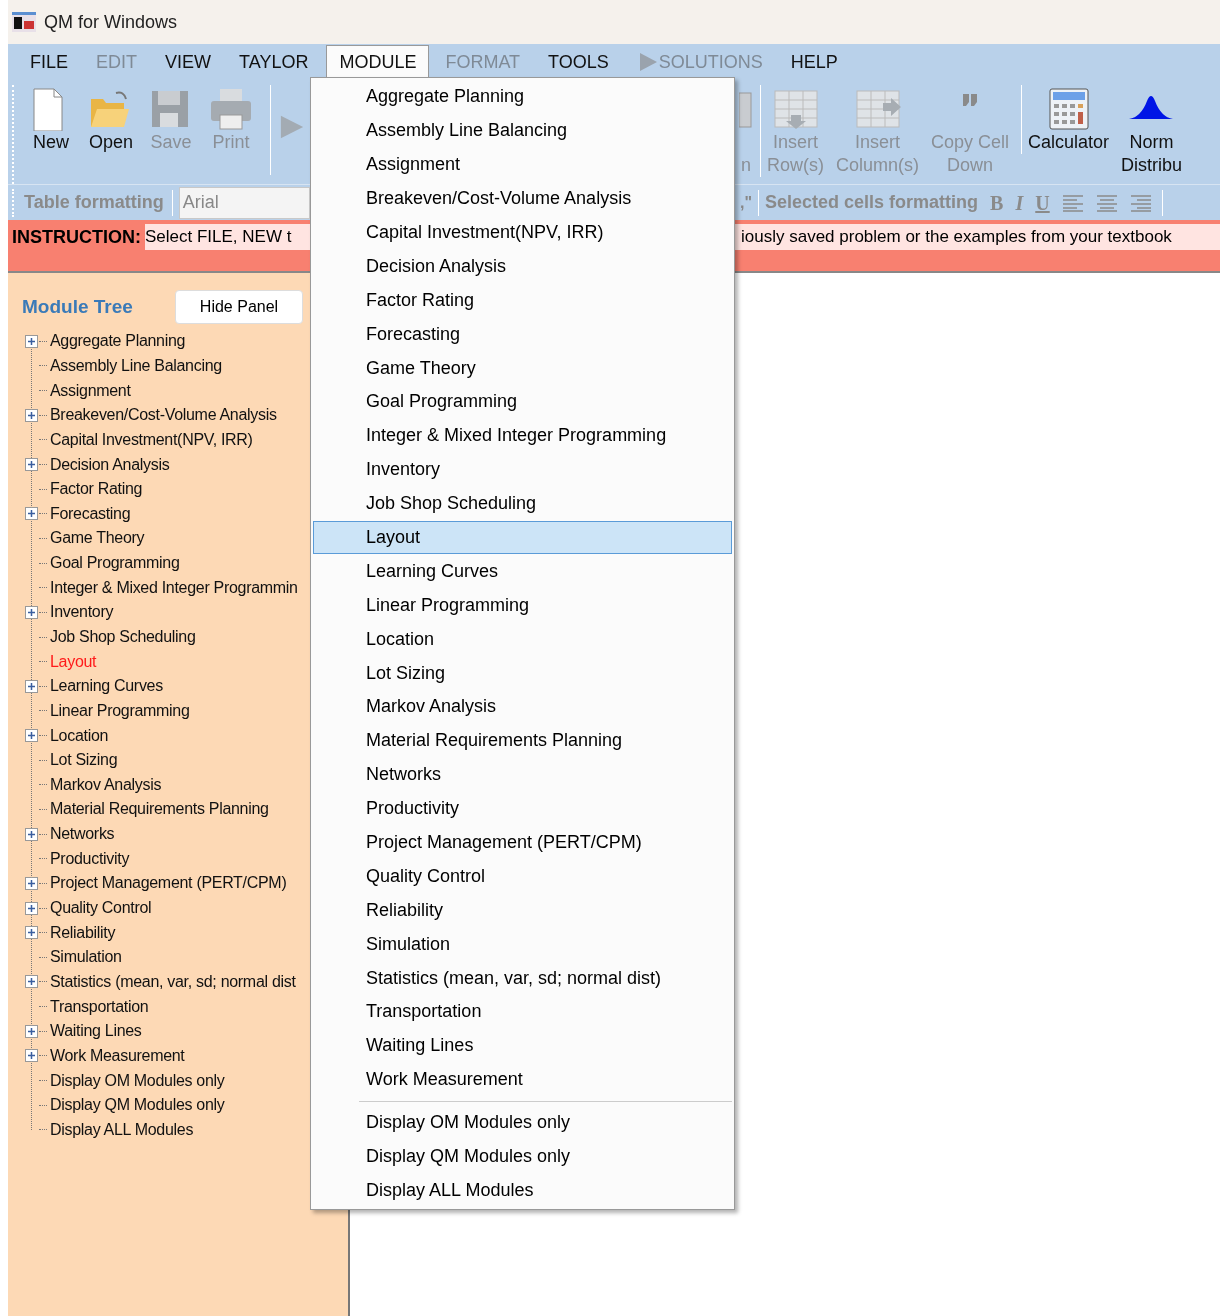 The width and height of the screenshot is (1220, 1316). What do you see at coordinates (522, 198) in the screenshot?
I see `menu-item: Breakeven/Cost-Volume Analysis` at bounding box center [522, 198].